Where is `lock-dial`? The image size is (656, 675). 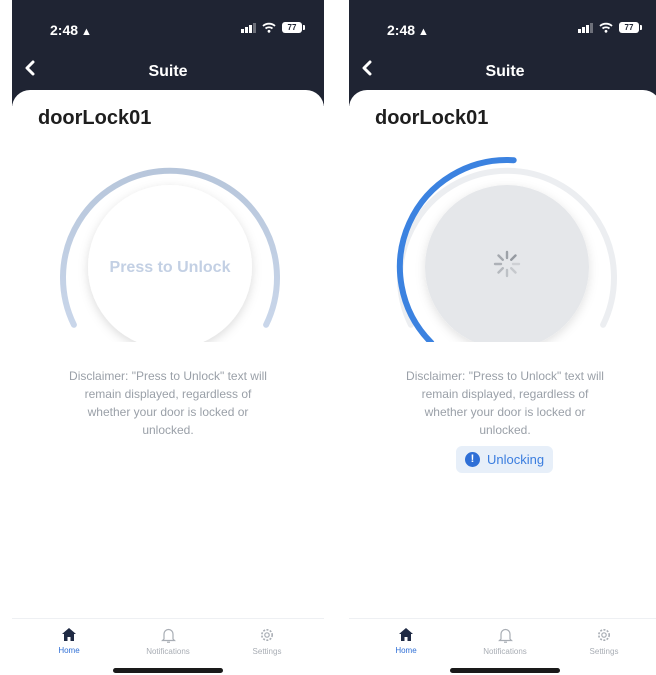
lock-dial is located at coordinates (507, 250).